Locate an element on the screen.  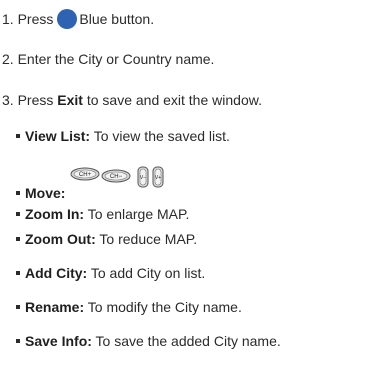
ch-plus-key-icon: CH+ is located at coordinates (85, 174).